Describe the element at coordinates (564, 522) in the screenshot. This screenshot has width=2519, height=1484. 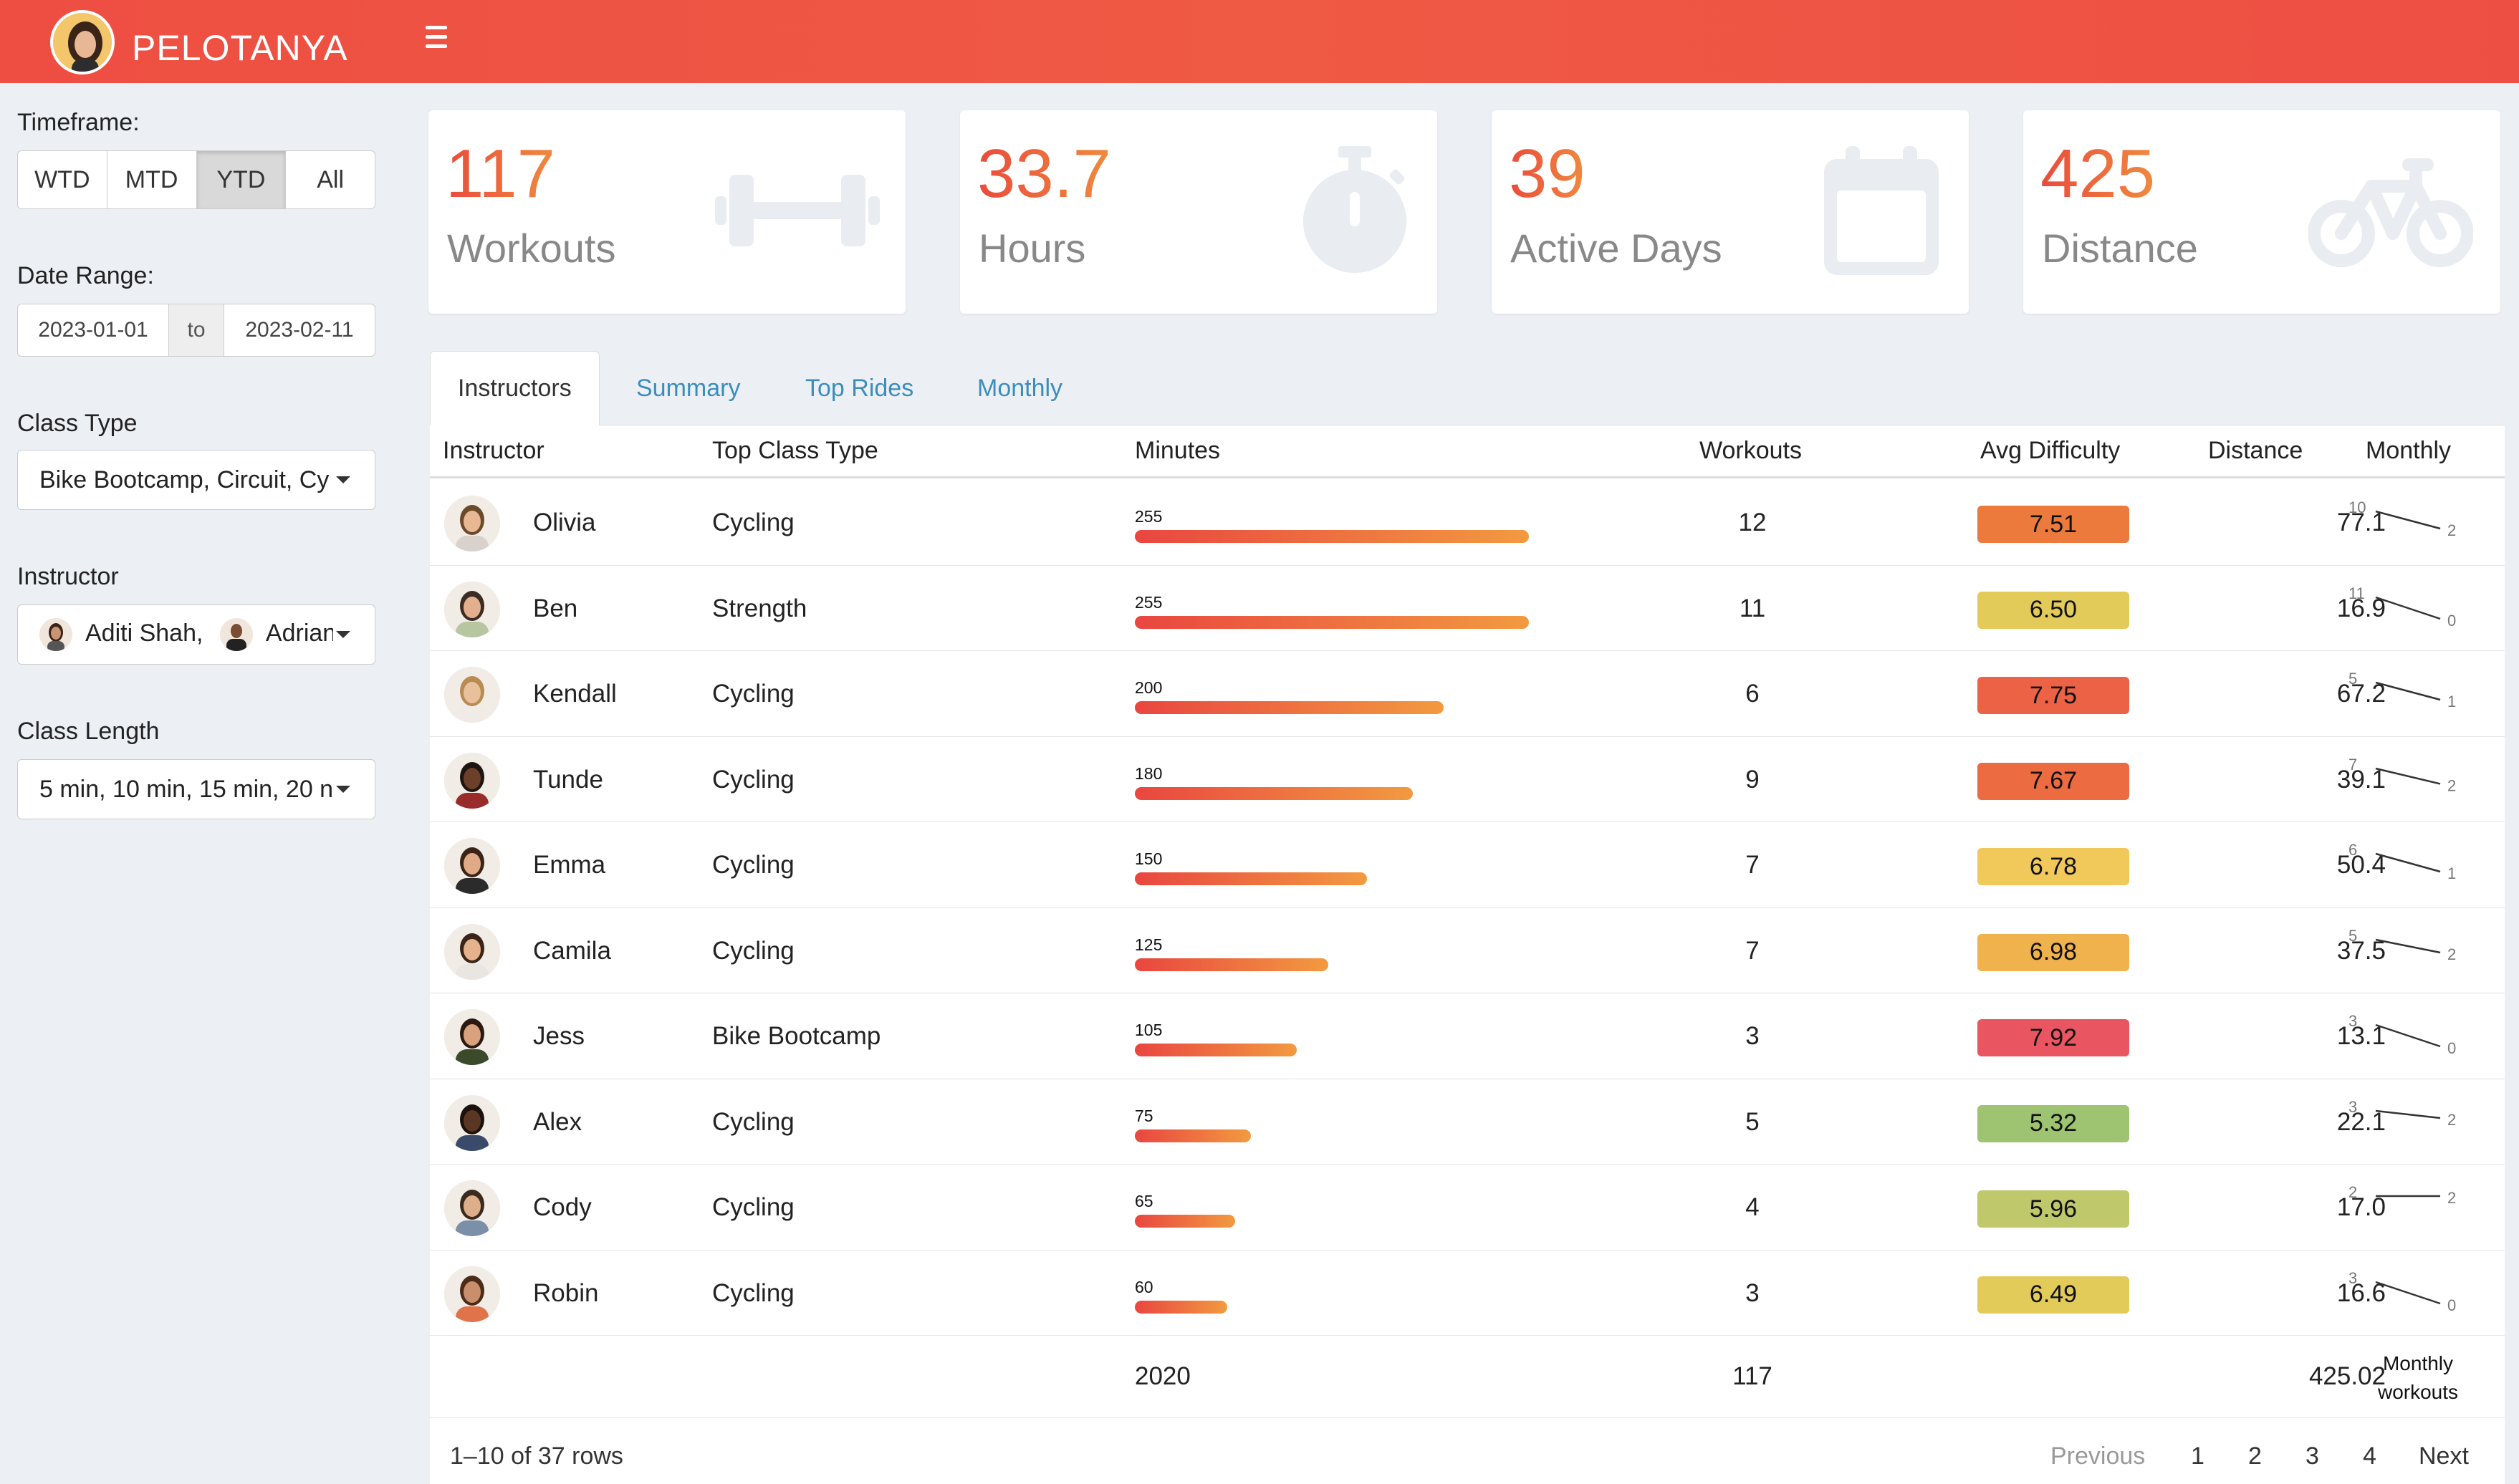
I see `instructor-name: Olivia` at that location.